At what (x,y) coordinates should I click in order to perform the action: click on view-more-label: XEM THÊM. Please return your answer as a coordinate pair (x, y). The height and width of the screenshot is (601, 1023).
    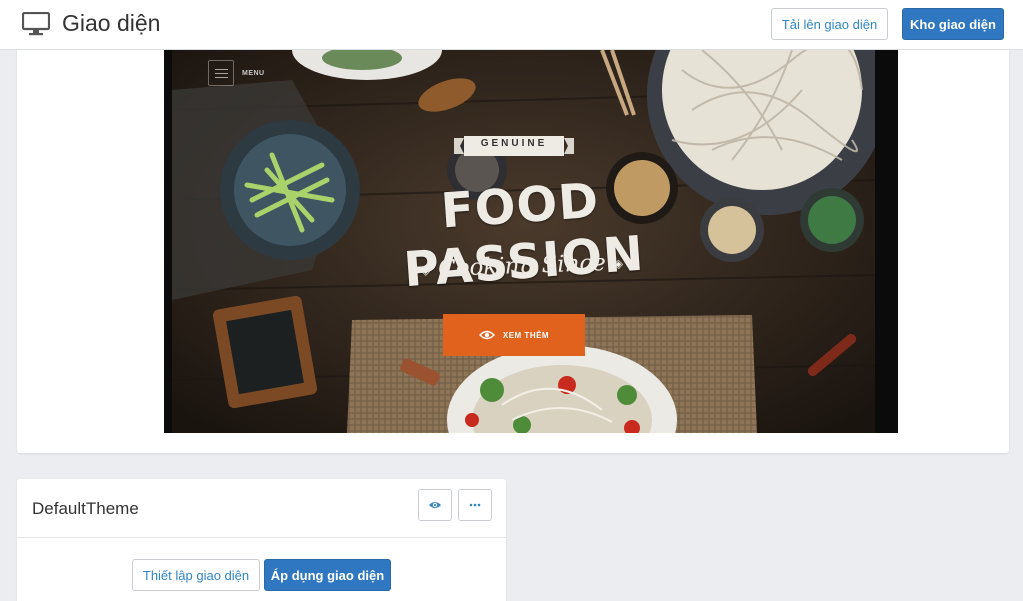
    Looking at the image, I should click on (526, 335).